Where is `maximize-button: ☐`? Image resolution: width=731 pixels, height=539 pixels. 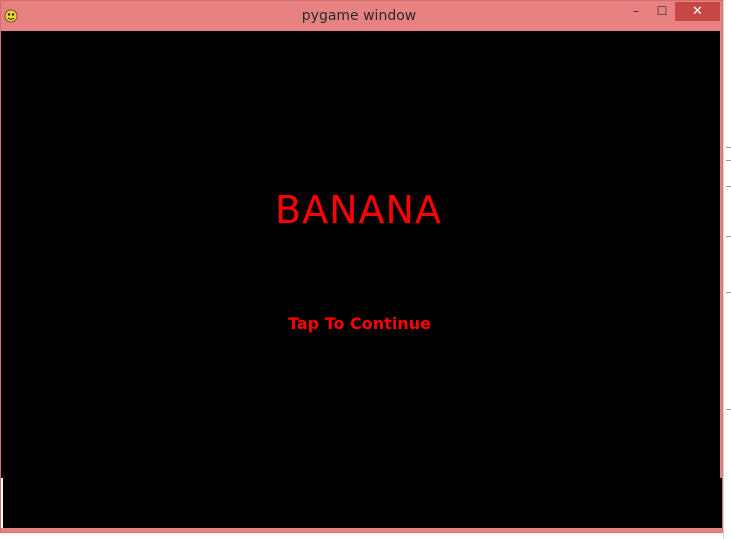
maximize-button: ☐ is located at coordinates (662, 11).